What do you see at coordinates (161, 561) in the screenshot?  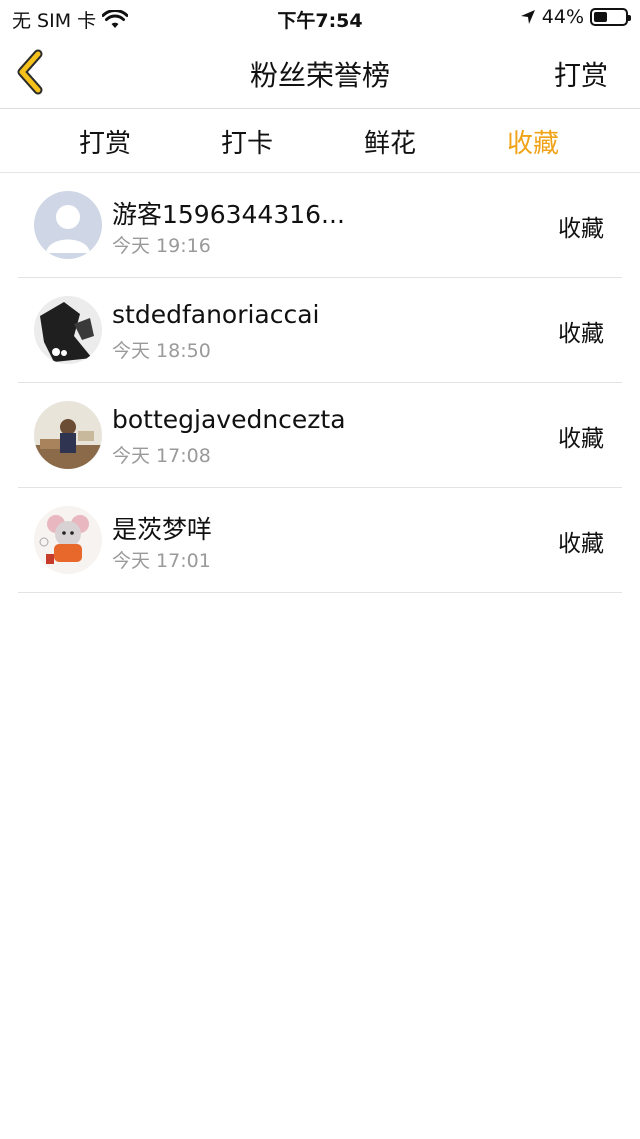 I see `timestamp: 今天 17:01` at bounding box center [161, 561].